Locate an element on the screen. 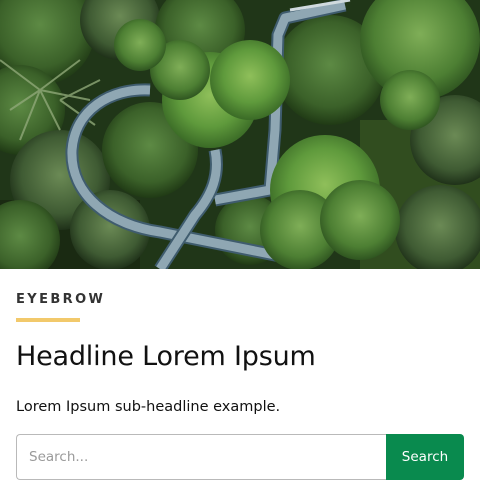  search-form: Search is located at coordinates (240, 457).